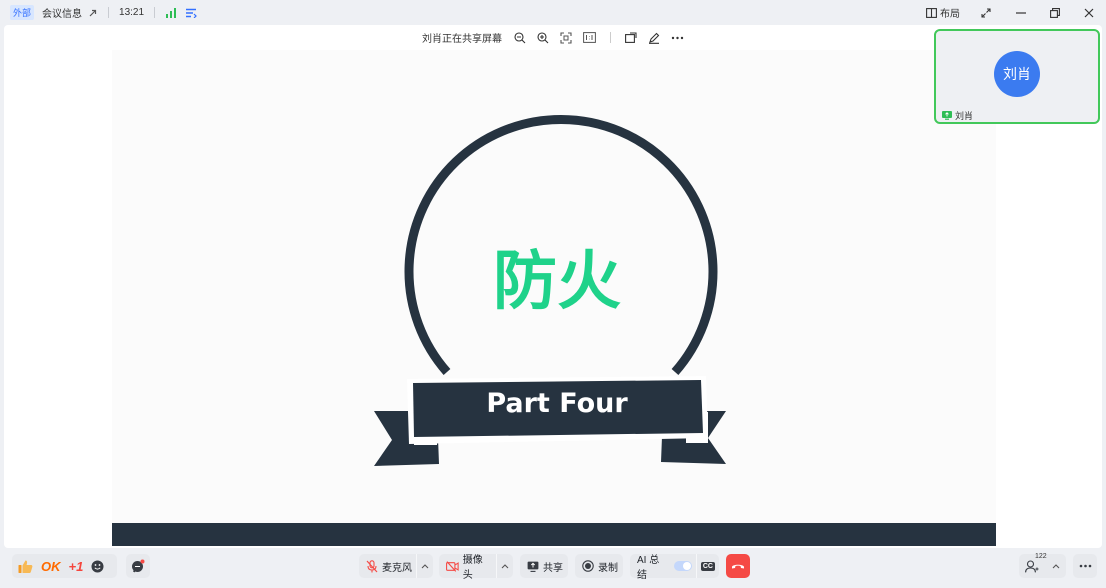 This screenshot has width=1106, height=588. I want to click on ai-summary-label: AI 总结, so click(648, 568).